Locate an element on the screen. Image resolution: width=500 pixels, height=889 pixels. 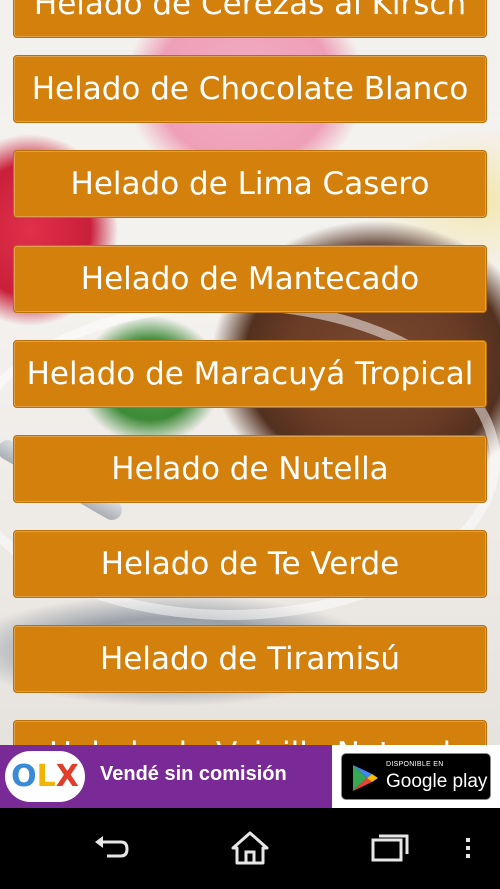
google-play-badge: DISPONIBLE EN Google play is located at coordinates (416, 776).